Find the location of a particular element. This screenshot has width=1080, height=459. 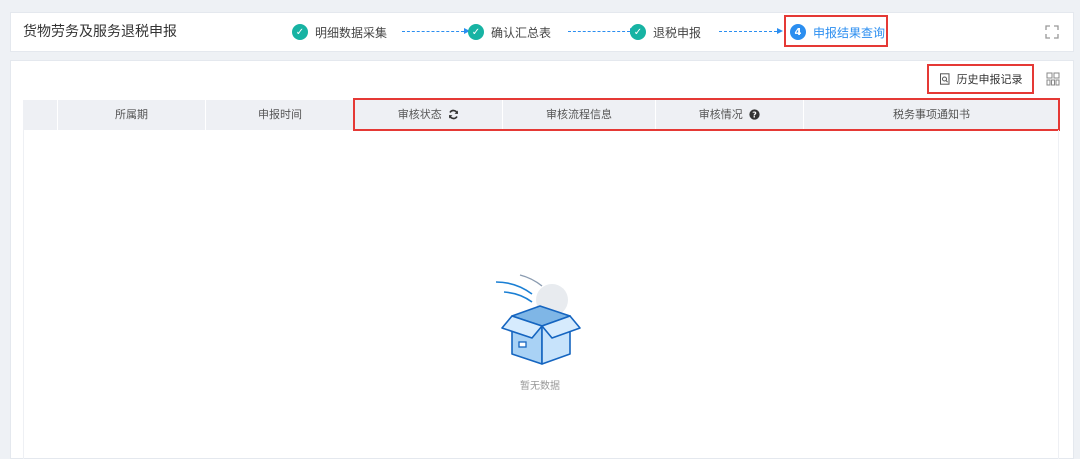

step-confirm-summary: ✓ 确认汇总表 is located at coordinates (509, 32).